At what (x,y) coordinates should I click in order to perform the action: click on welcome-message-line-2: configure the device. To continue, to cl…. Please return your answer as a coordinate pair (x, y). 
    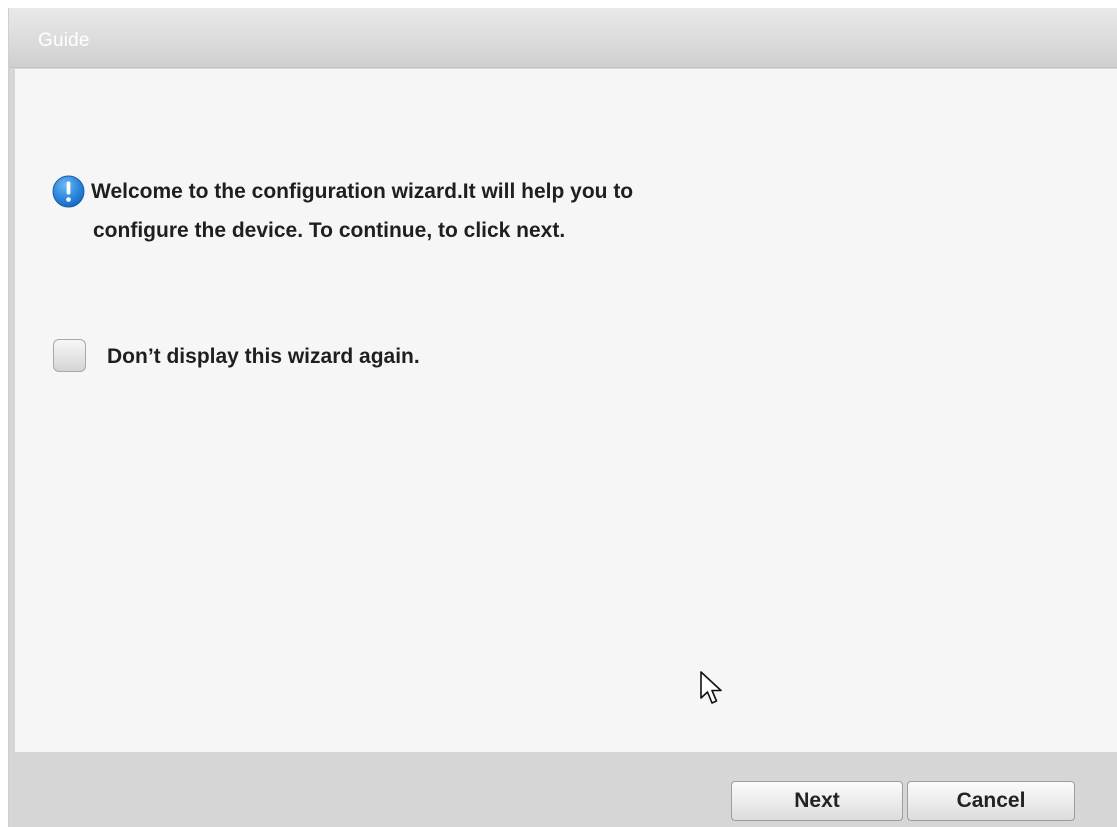
    Looking at the image, I should click on (329, 230).